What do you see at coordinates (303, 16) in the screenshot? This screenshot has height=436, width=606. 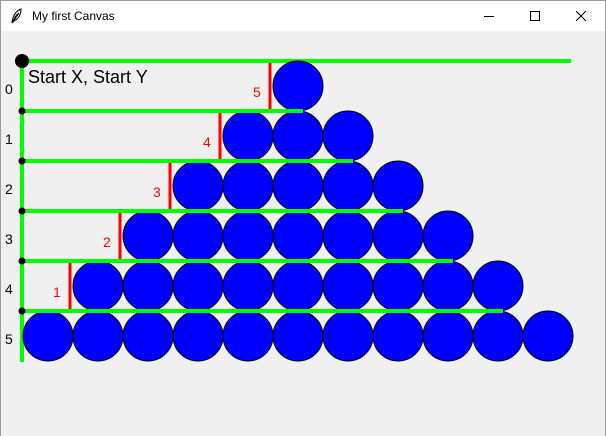 I see `title-bar: My first Canvas` at bounding box center [303, 16].